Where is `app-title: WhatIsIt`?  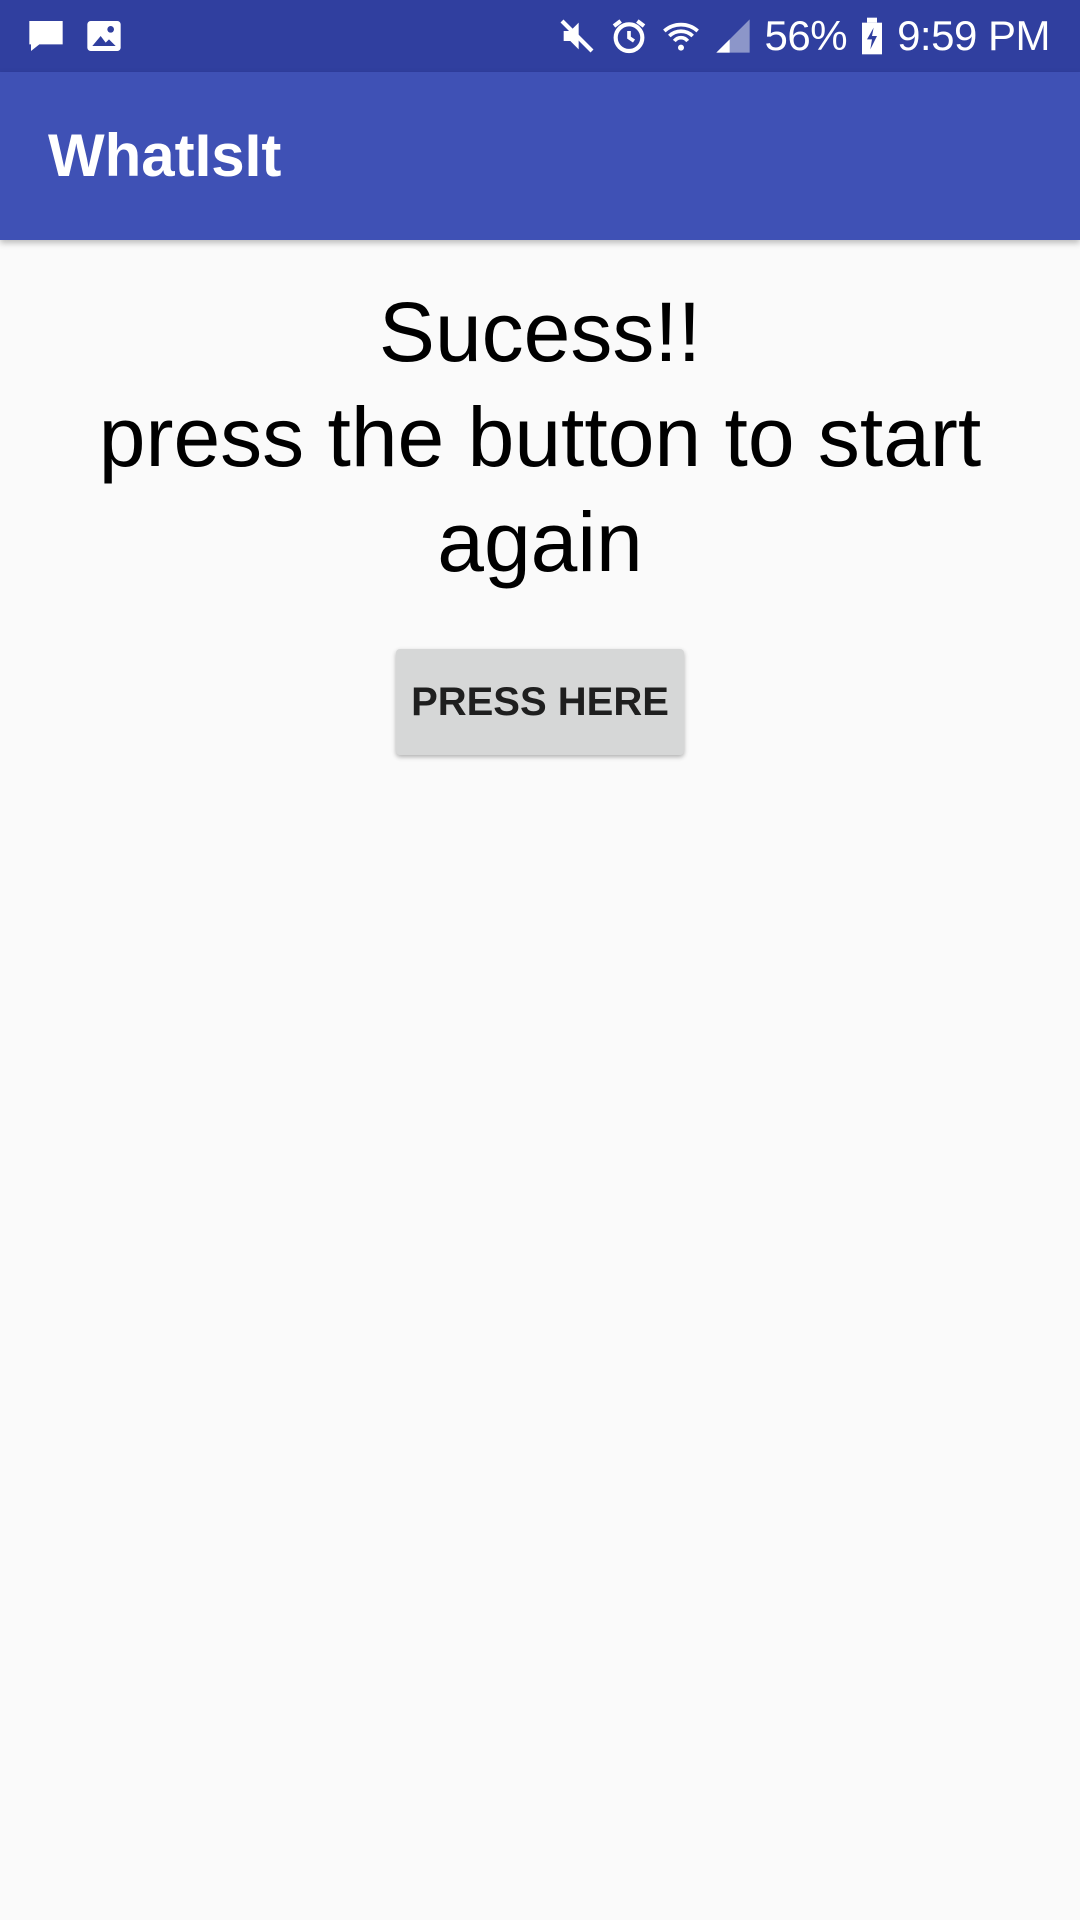
app-title: WhatIsIt is located at coordinates (165, 155).